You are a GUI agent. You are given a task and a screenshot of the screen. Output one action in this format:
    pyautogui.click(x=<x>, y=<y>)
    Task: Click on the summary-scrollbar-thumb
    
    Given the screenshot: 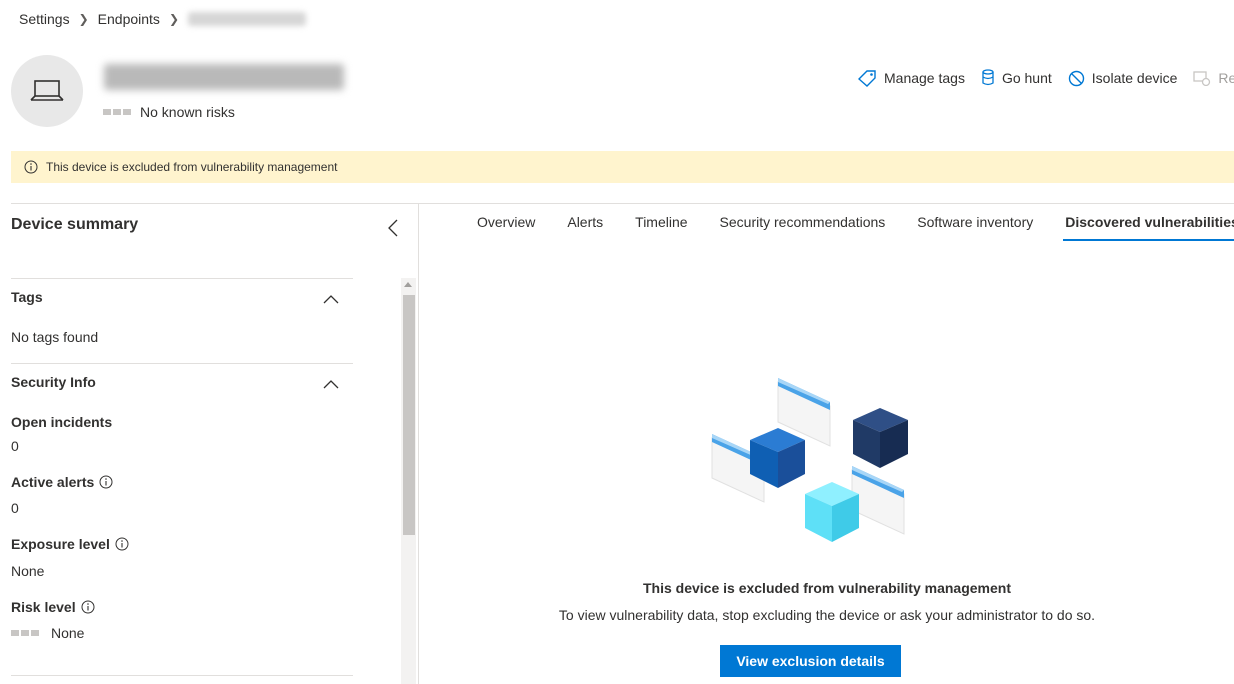 What is the action you would take?
    pyautogui.click(x=409, y=415)
    